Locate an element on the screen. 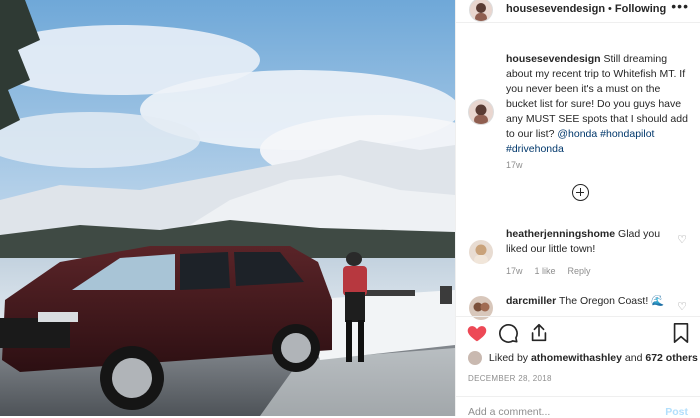  likes-others-link: 672 others is located at coordinates (671, 358).